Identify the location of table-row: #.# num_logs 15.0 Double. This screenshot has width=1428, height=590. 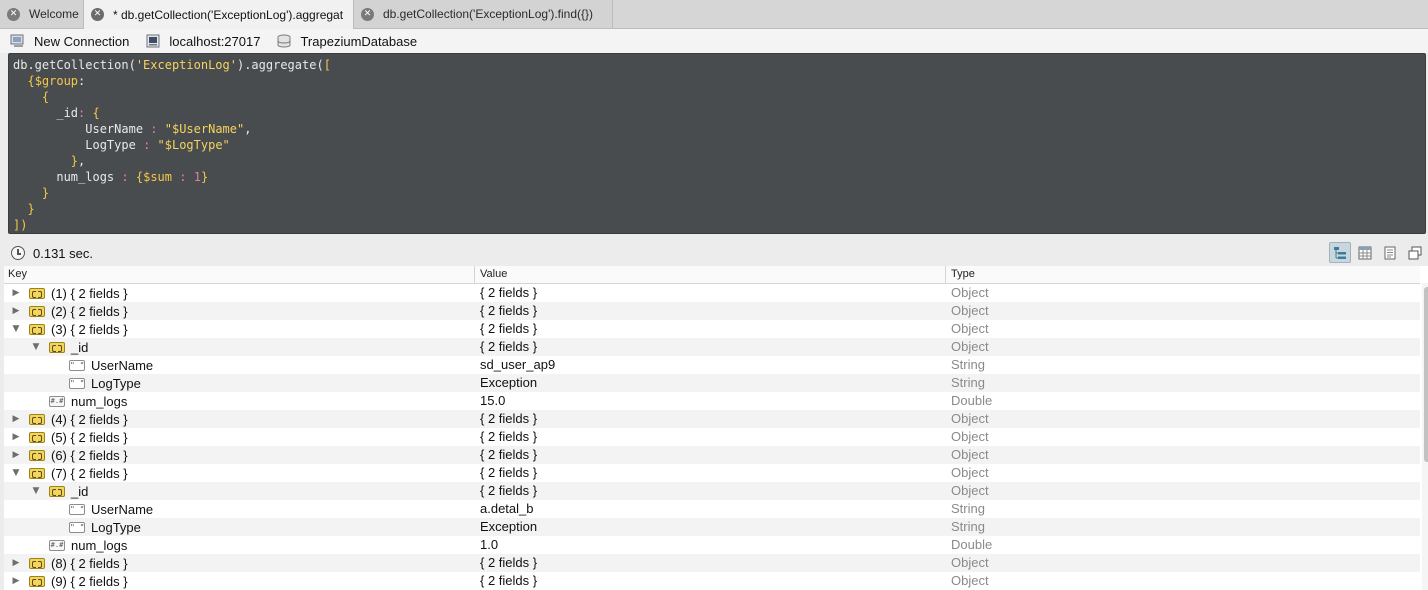
(712, 401).